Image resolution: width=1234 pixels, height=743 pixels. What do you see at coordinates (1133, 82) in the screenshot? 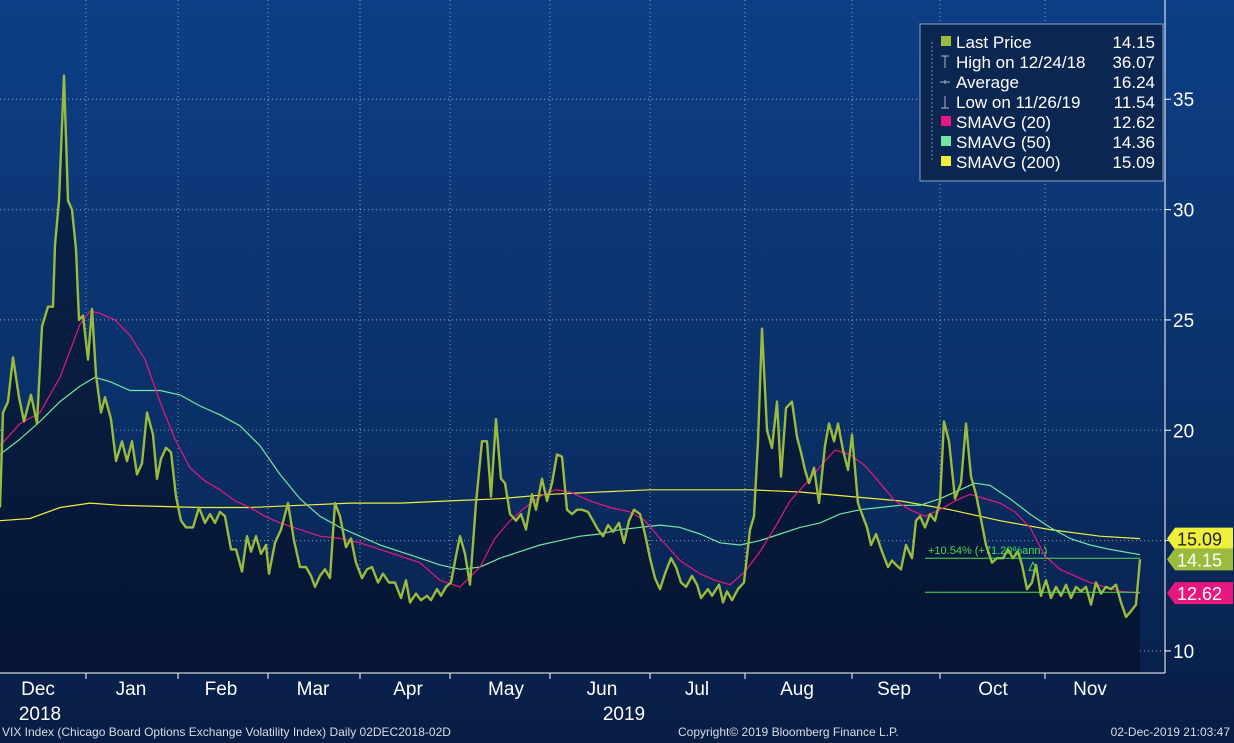
I see `legend-value-average: 16.24` at bounding box center [1133, 82].